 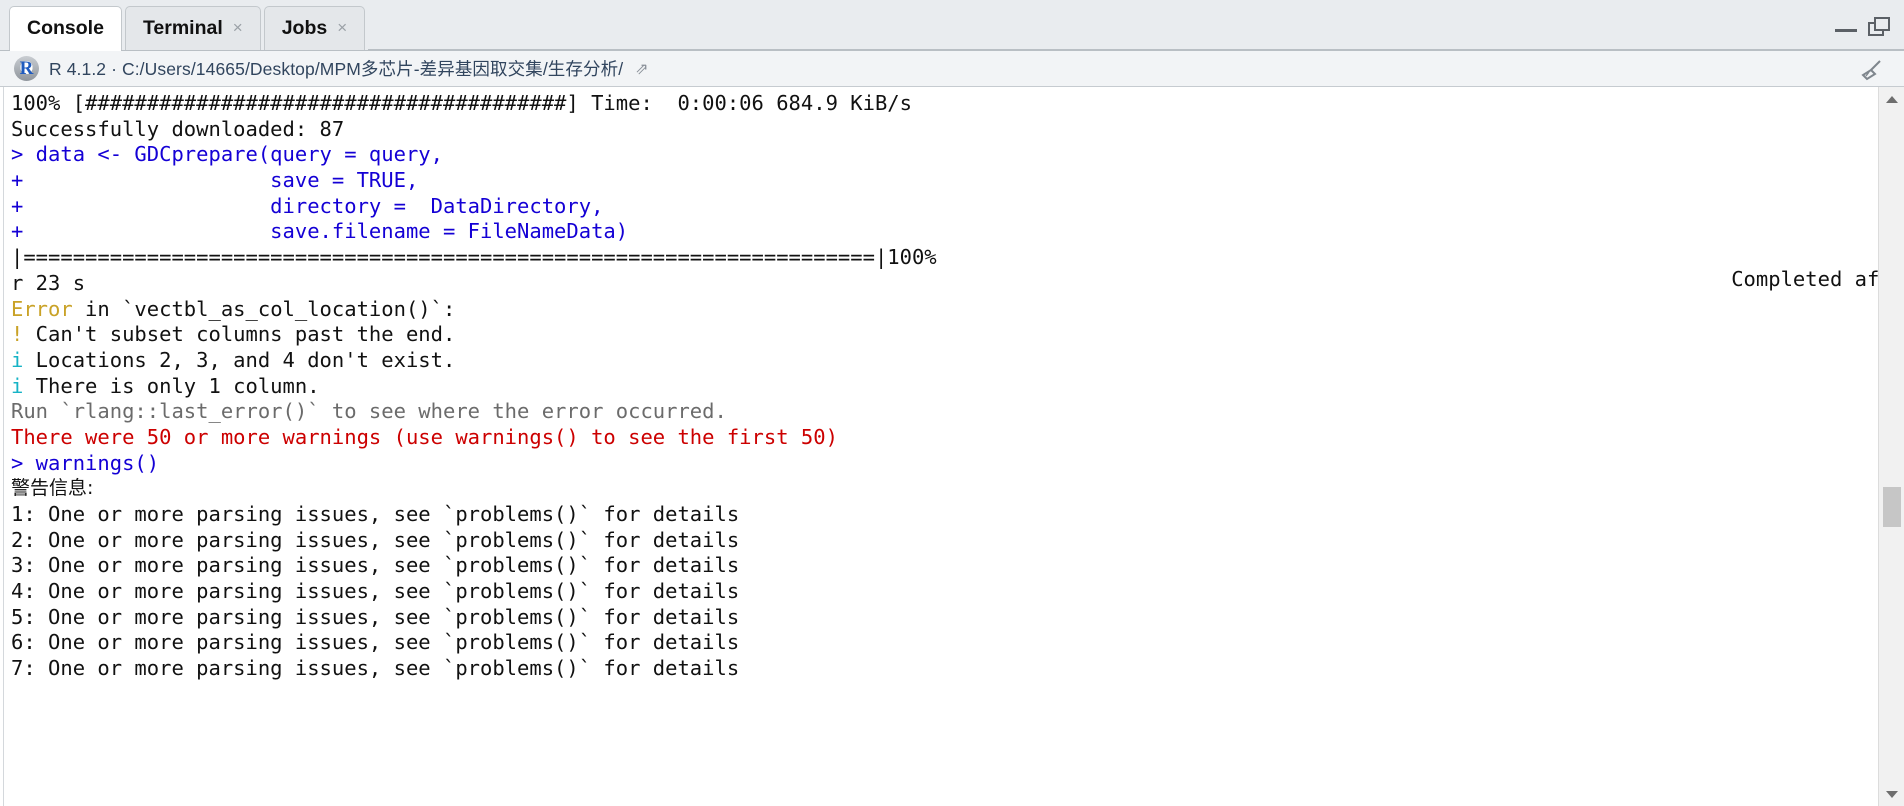 What do you see at coordinates (171, 385) in the screenshot?
I see `console-line-text: There is only 1 column.` at bounding box center [171, 385].